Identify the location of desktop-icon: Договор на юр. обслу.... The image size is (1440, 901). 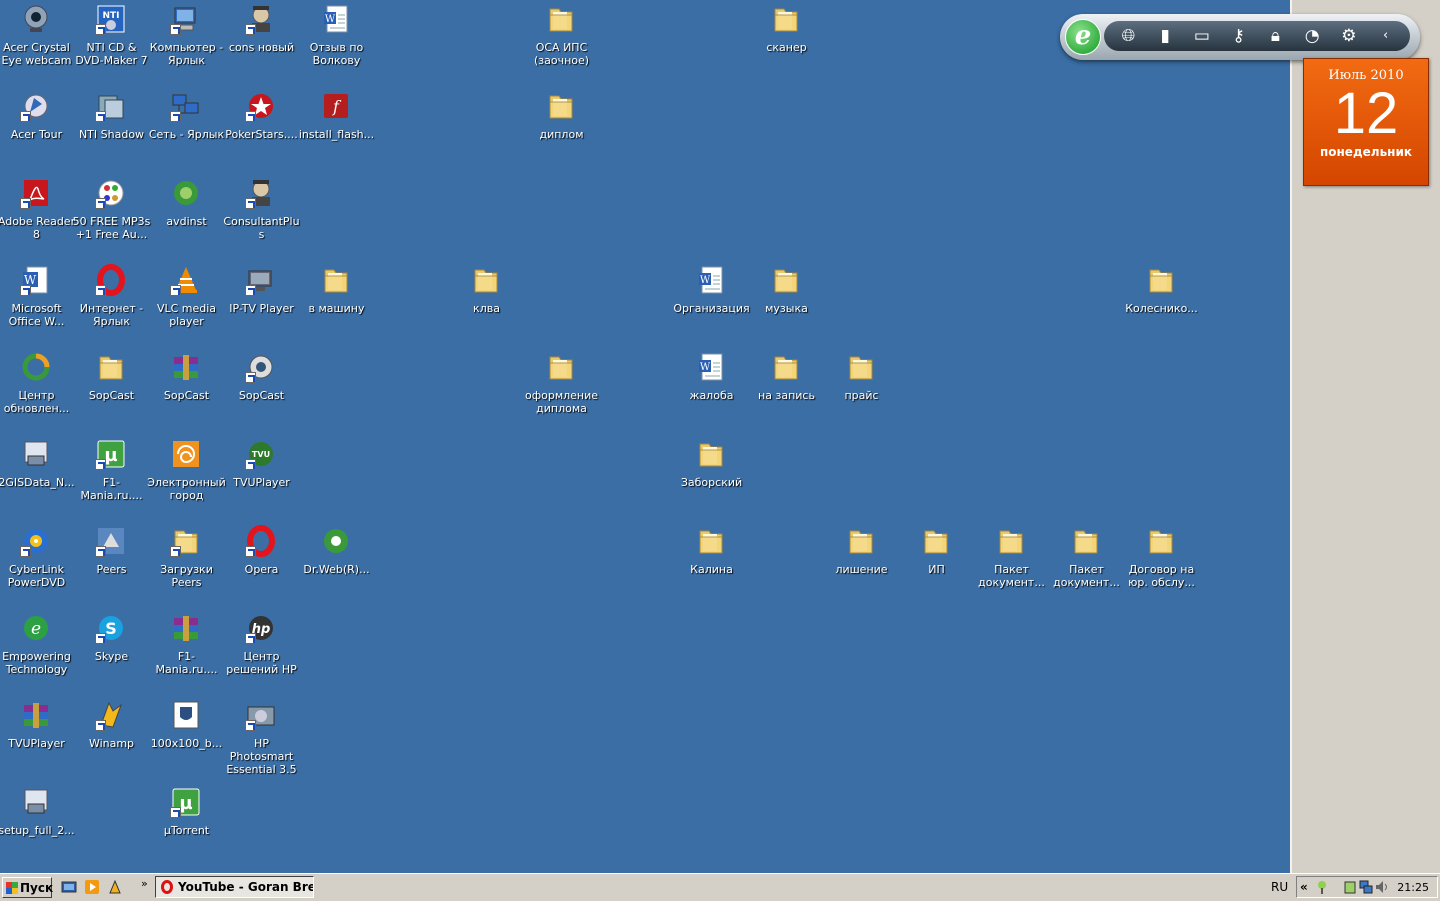
(1161, 565).